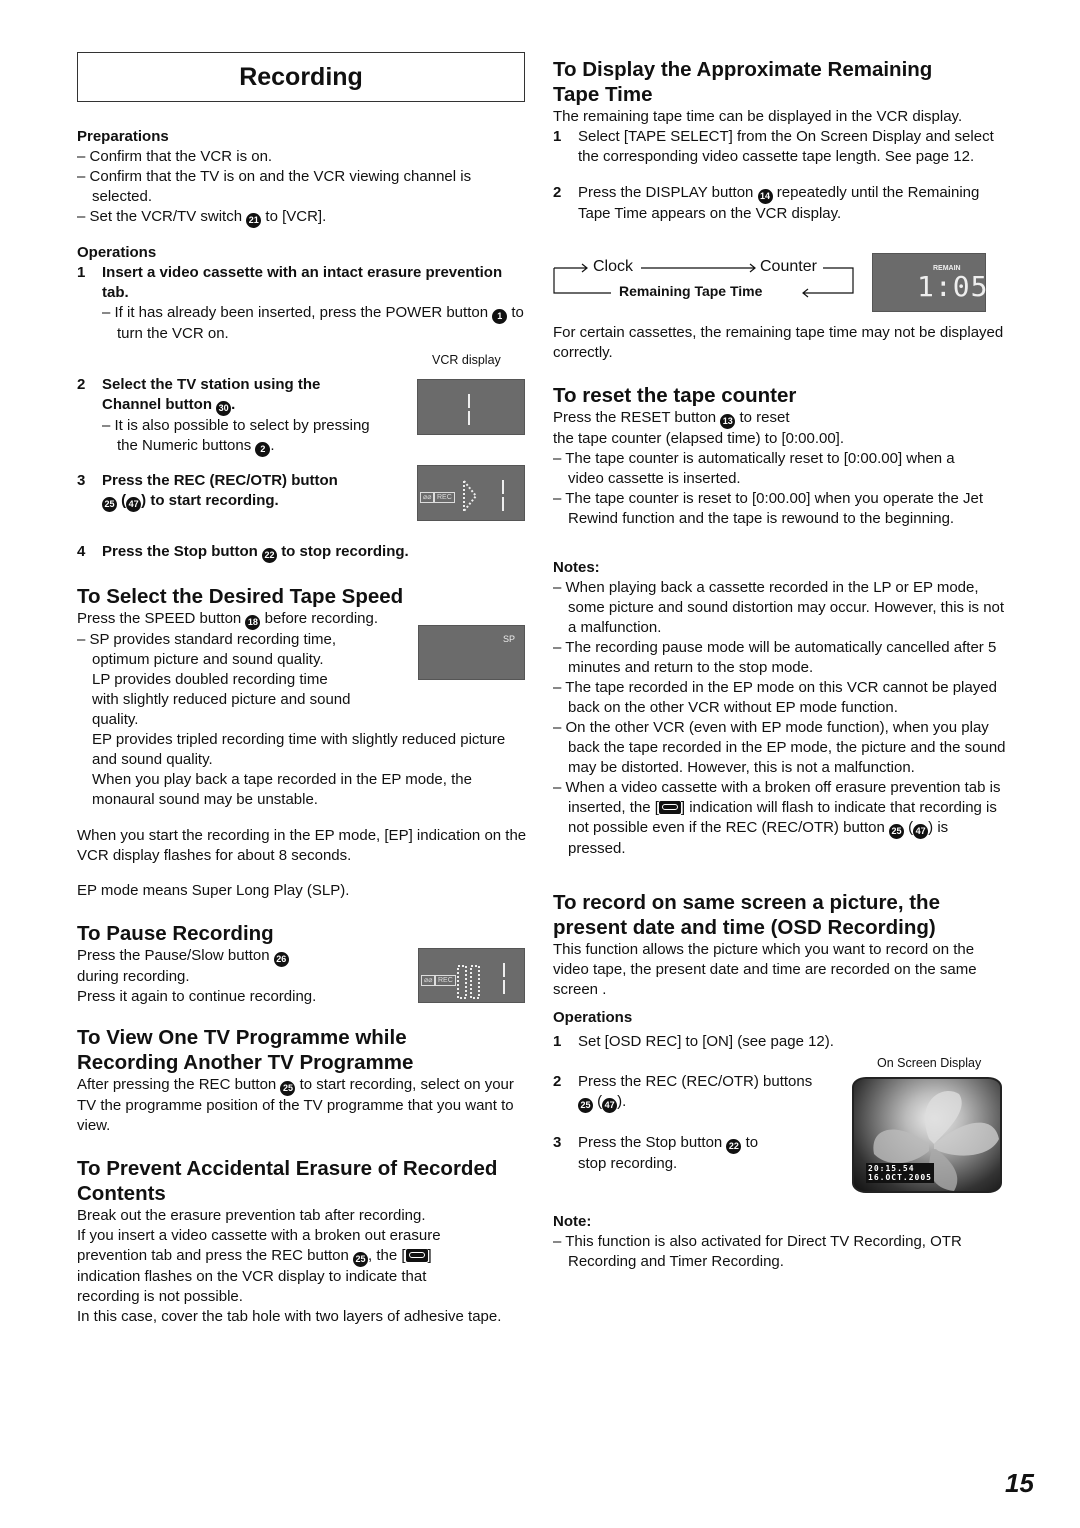  Describe the element at coordinates (500, 316) in the screenshot. I see `ref-number-icon: 1` at that location.